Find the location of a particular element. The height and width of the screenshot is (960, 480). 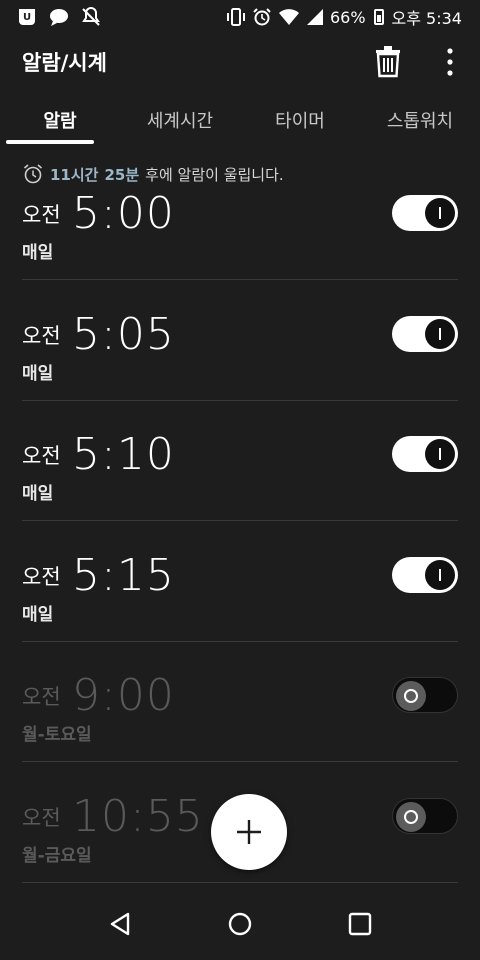

alarm-time: 9:00 is located at coordinates (123, 695).